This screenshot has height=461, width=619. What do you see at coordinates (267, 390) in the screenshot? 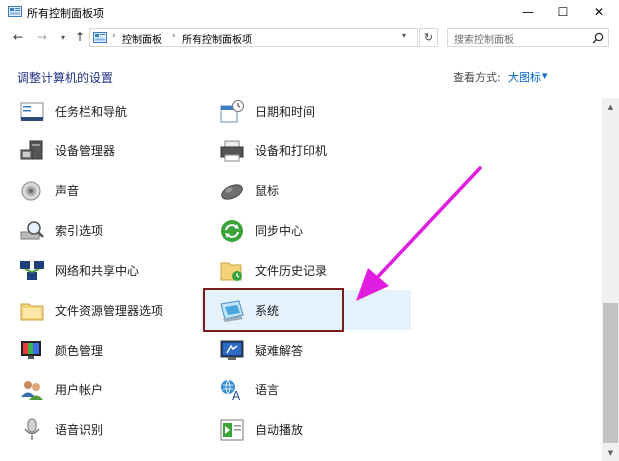
I see `item-label: 语言` at bounding box center [267, 390].